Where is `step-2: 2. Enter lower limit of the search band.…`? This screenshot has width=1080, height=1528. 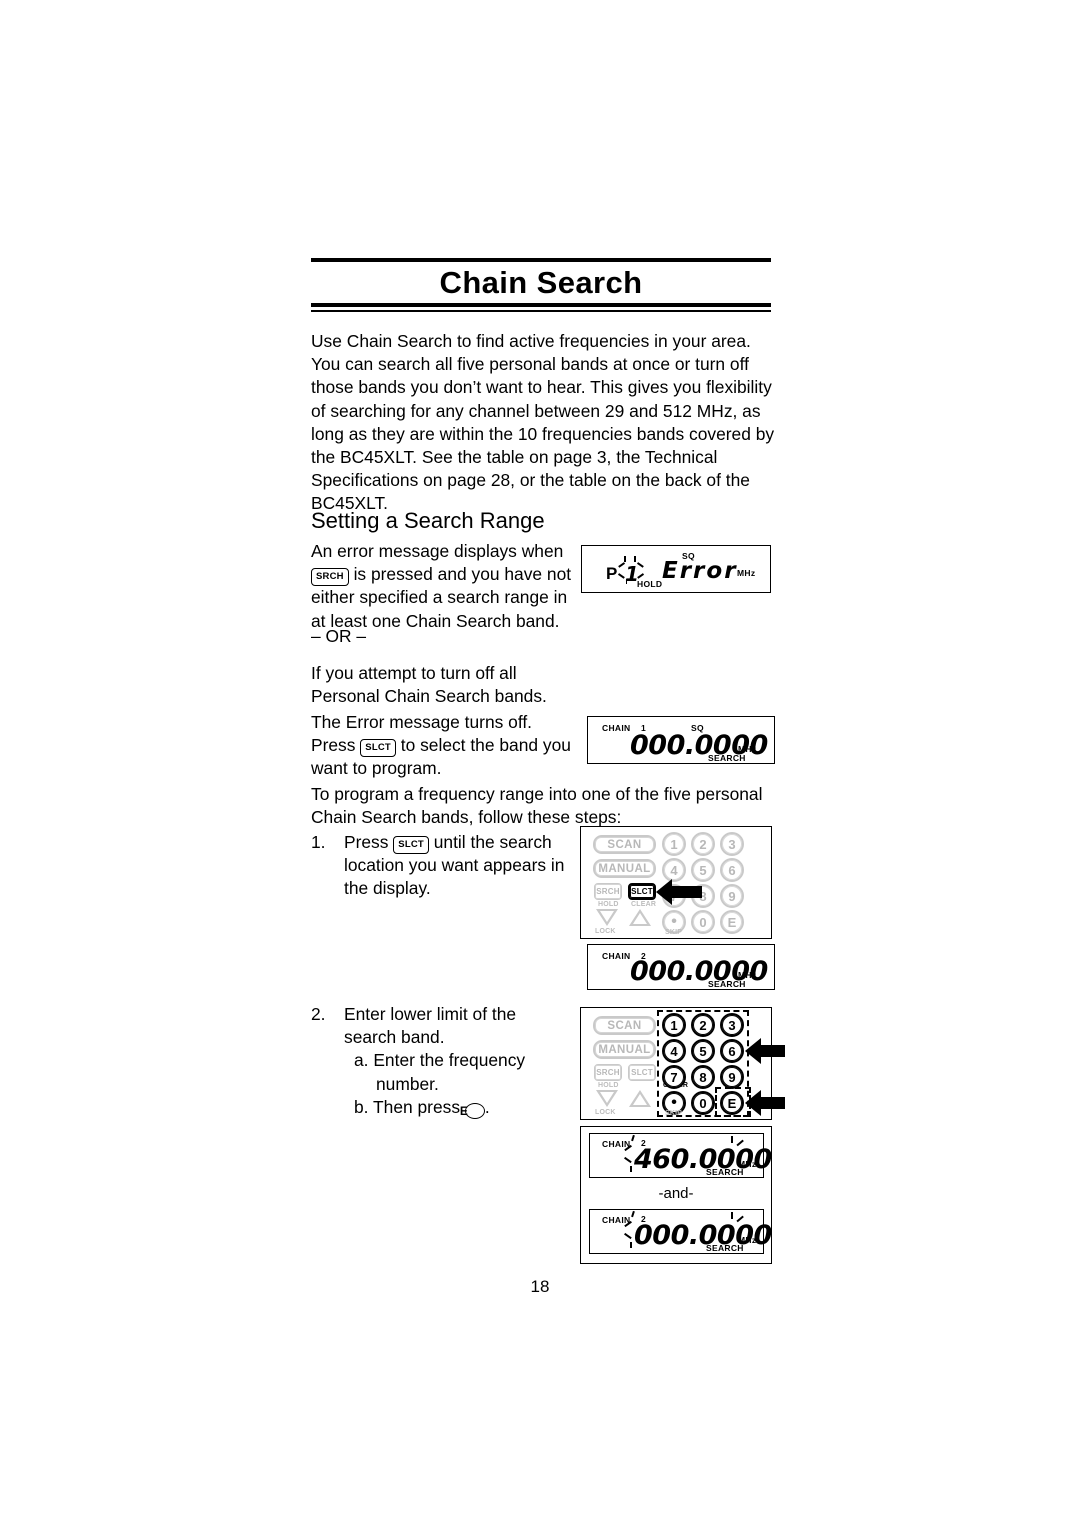
step-2: 2. Enter lower limit of the search band.… is located at coordinates (440, 1061).